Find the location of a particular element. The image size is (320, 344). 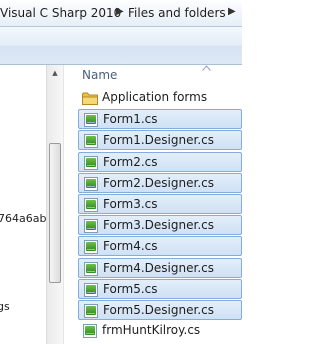

file-name-label: frmHuntKilroy.cs is located at coordinates (151, 330).